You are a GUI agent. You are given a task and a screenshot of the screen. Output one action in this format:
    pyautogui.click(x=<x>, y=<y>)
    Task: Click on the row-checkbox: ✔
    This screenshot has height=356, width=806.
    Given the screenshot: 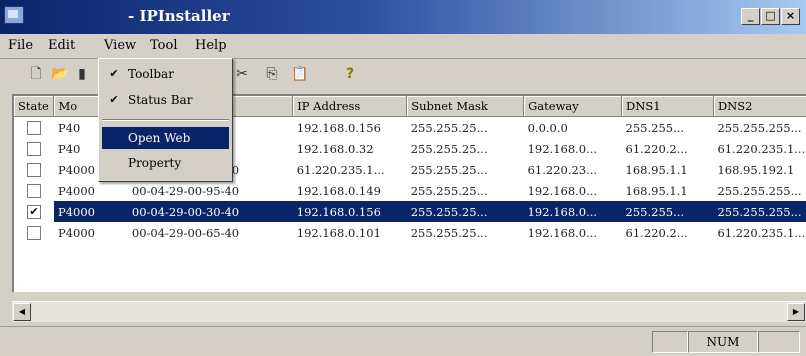 What is the action you would take?
    pyautogui.click(x=33, y=212)
    